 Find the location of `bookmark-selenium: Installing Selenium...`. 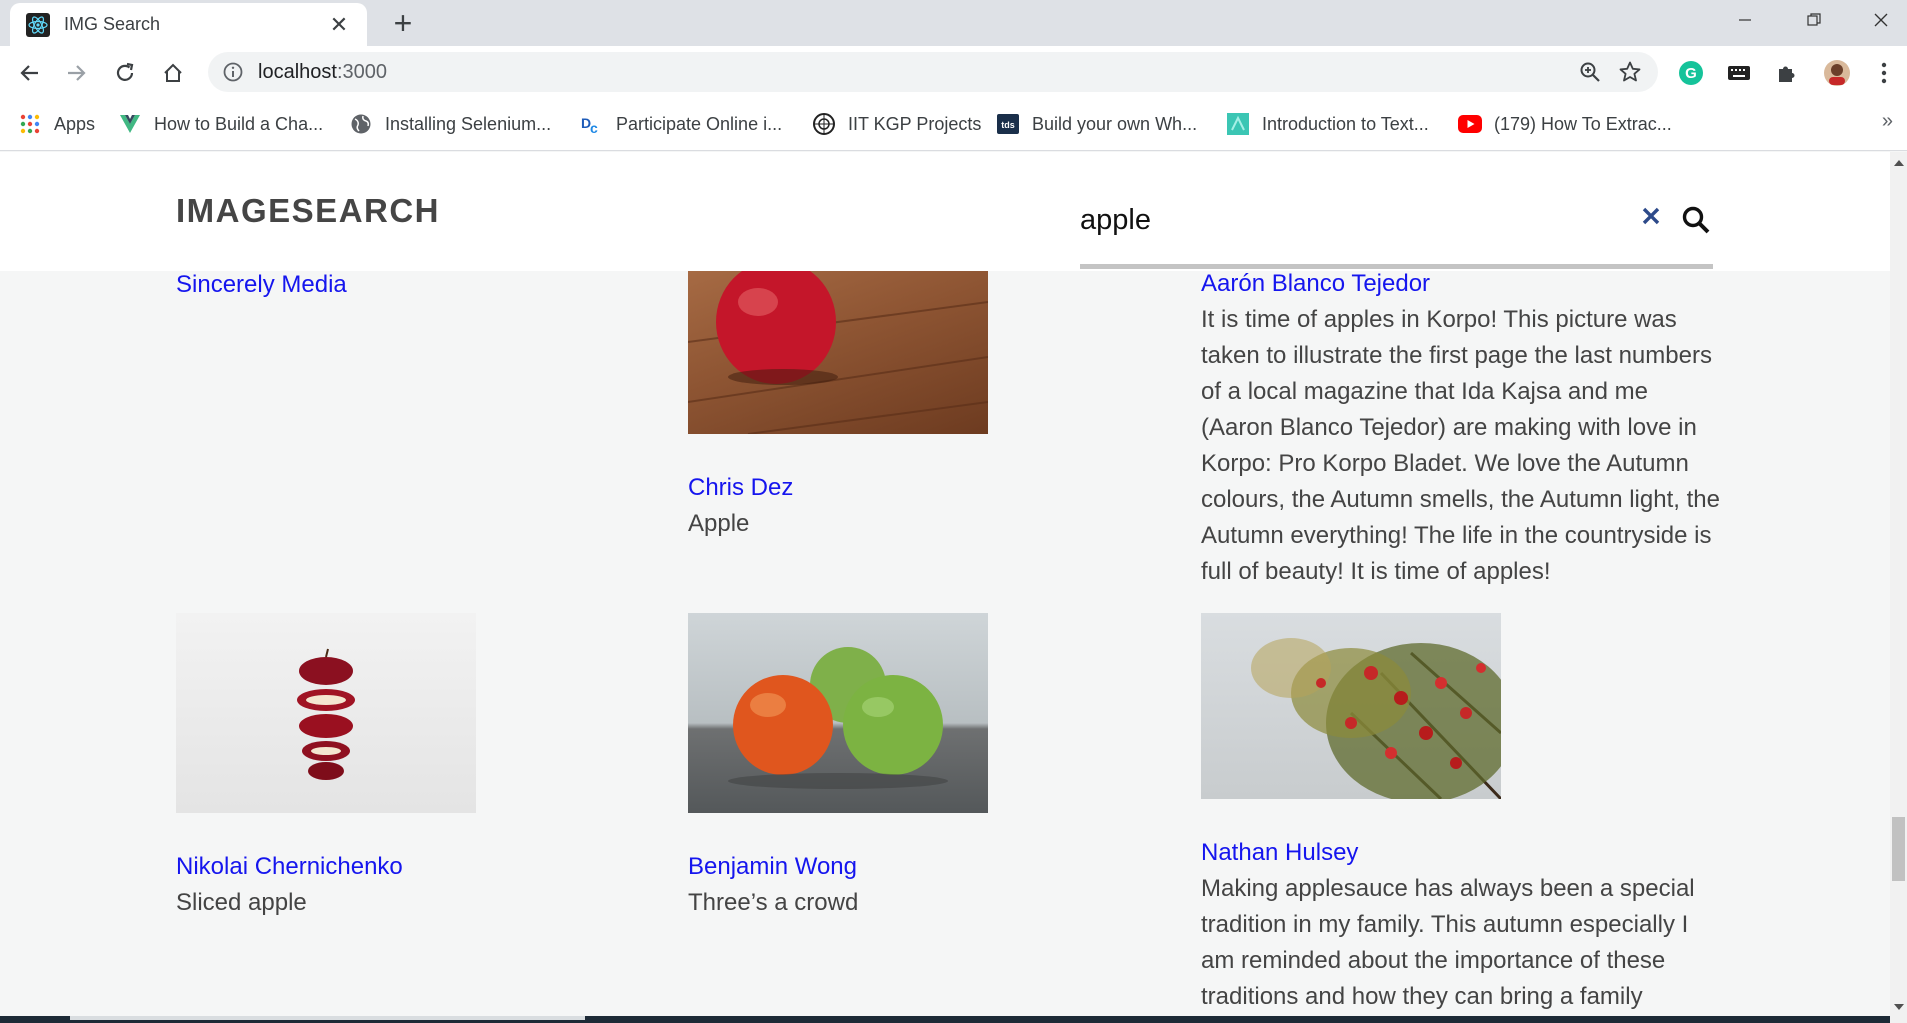

bookmark-selenium: Installing Selenium... is located at coordinates (450, 124).